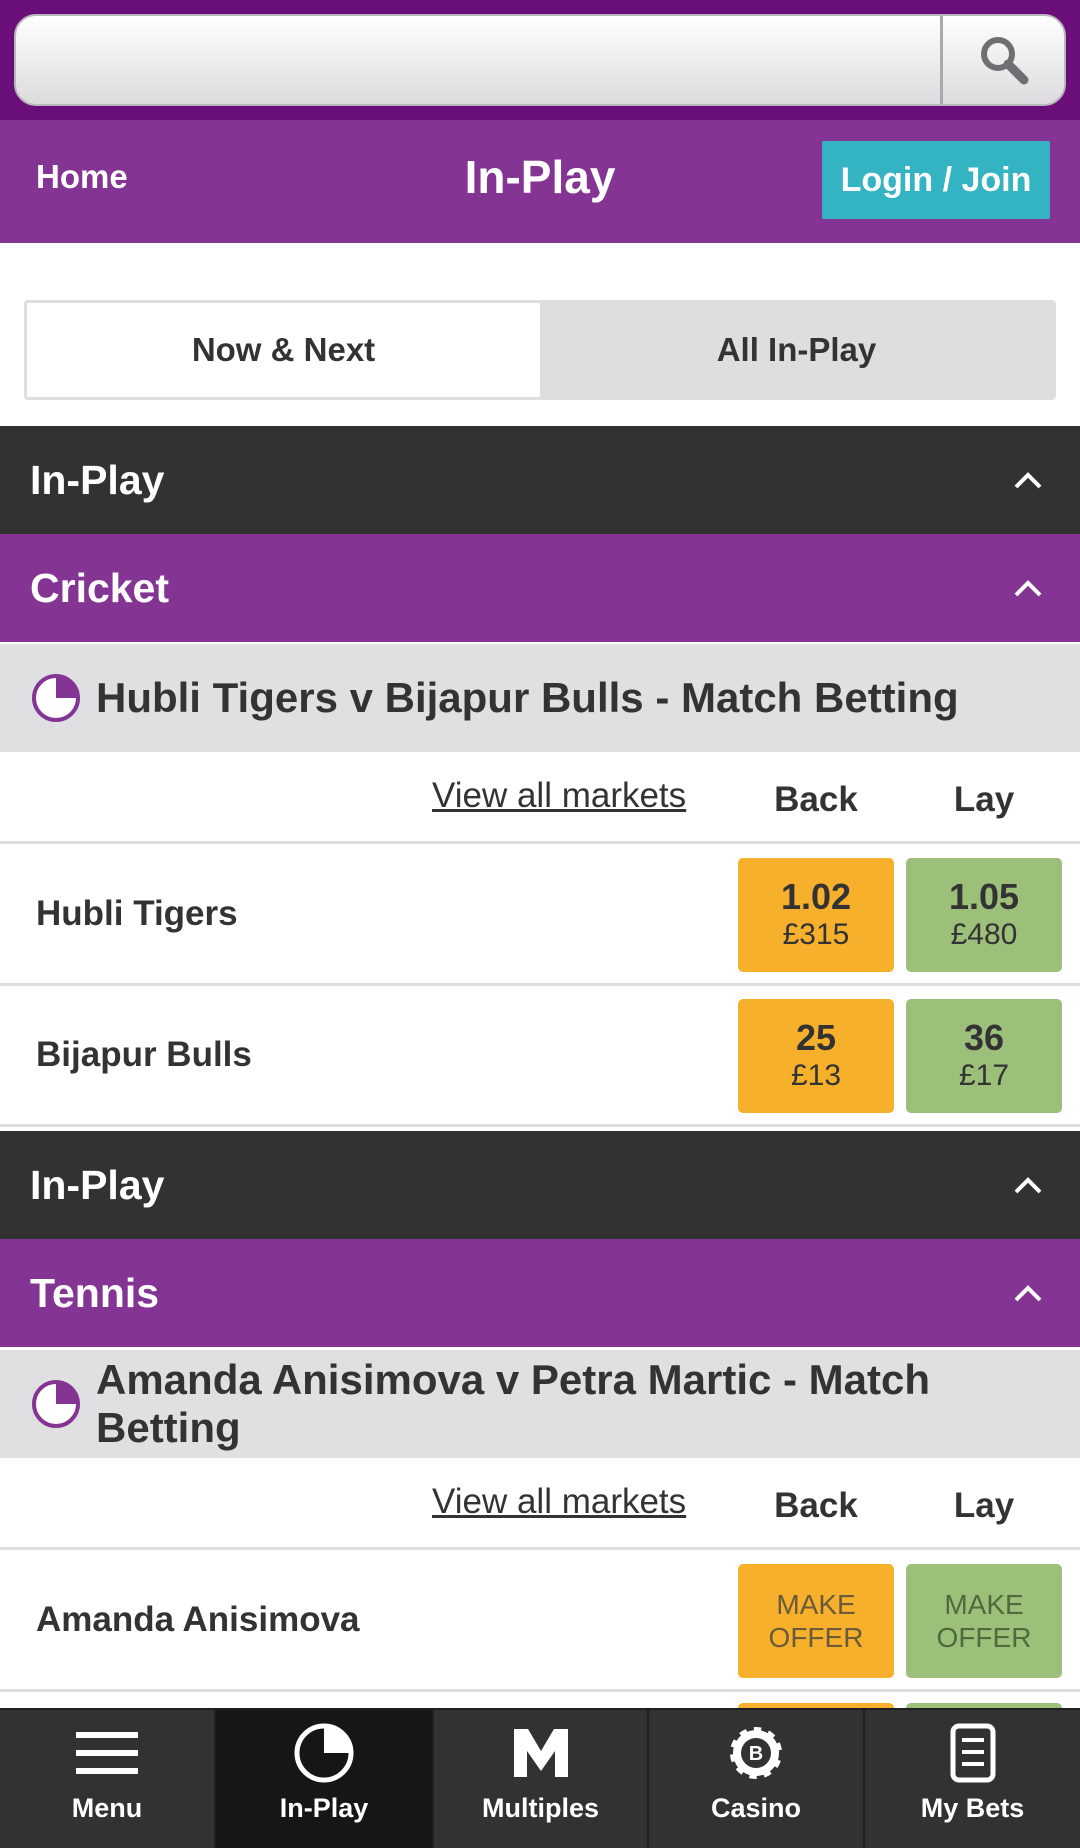  Describe the element at coordinates (816, 1621) in the screenshot. I see `back-make-offer-button: MAKE OFFER` at that location.